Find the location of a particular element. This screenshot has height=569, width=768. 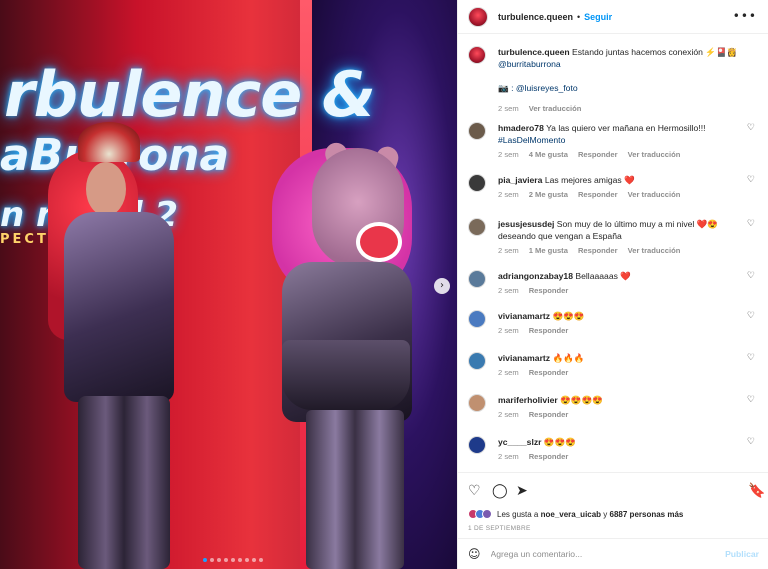

caption-username: turbulence.queen is located at coordinates (534, 52).